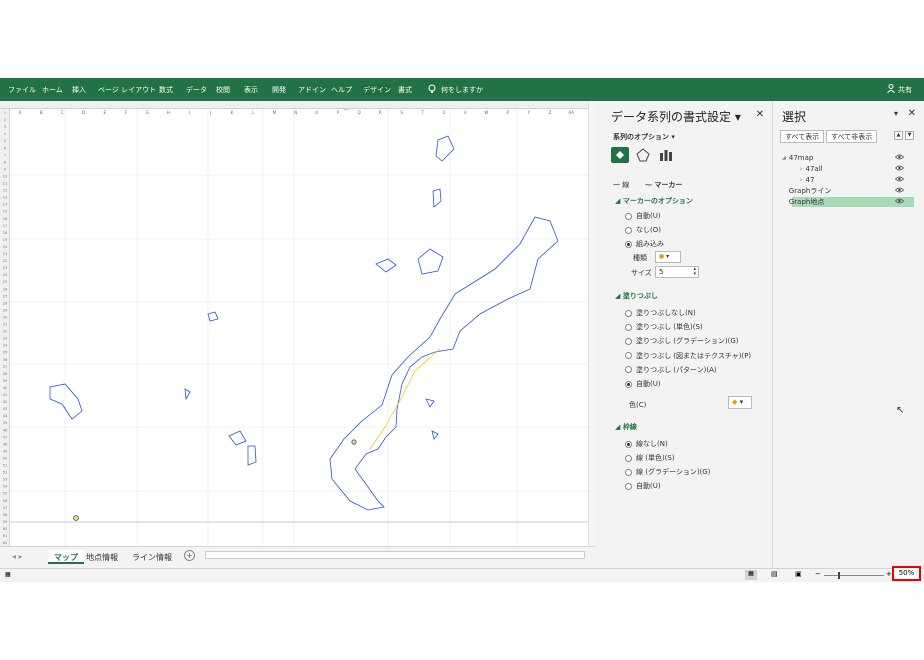  What do you see at coordinates (52, 90) in the screenshot?
I see `tab-1: ホーム` at bounding box center [52, 90].